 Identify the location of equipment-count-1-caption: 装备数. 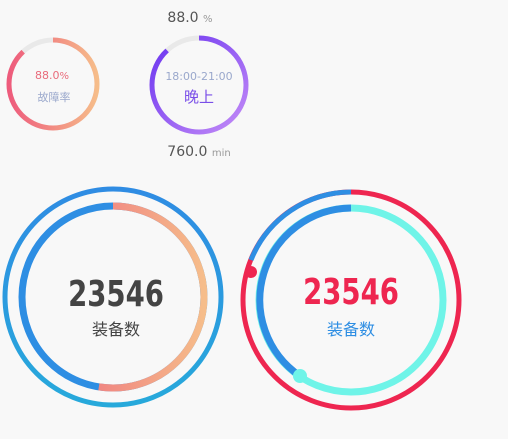
(115, 329).